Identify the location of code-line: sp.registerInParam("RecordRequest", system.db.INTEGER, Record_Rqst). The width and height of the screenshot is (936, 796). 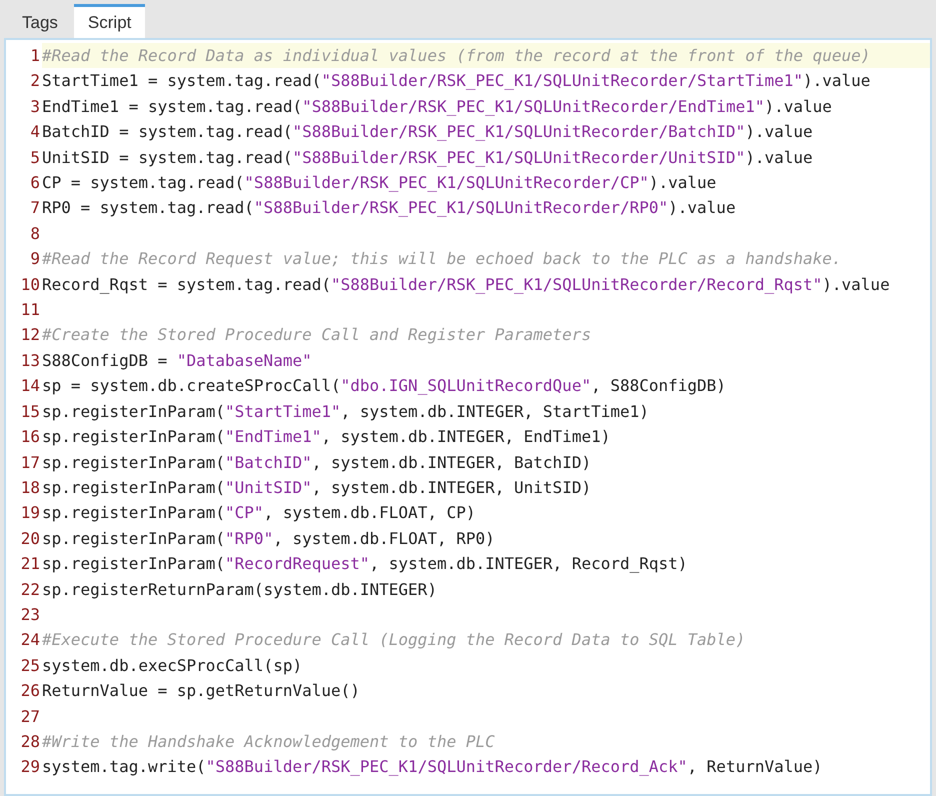
(365, 564).